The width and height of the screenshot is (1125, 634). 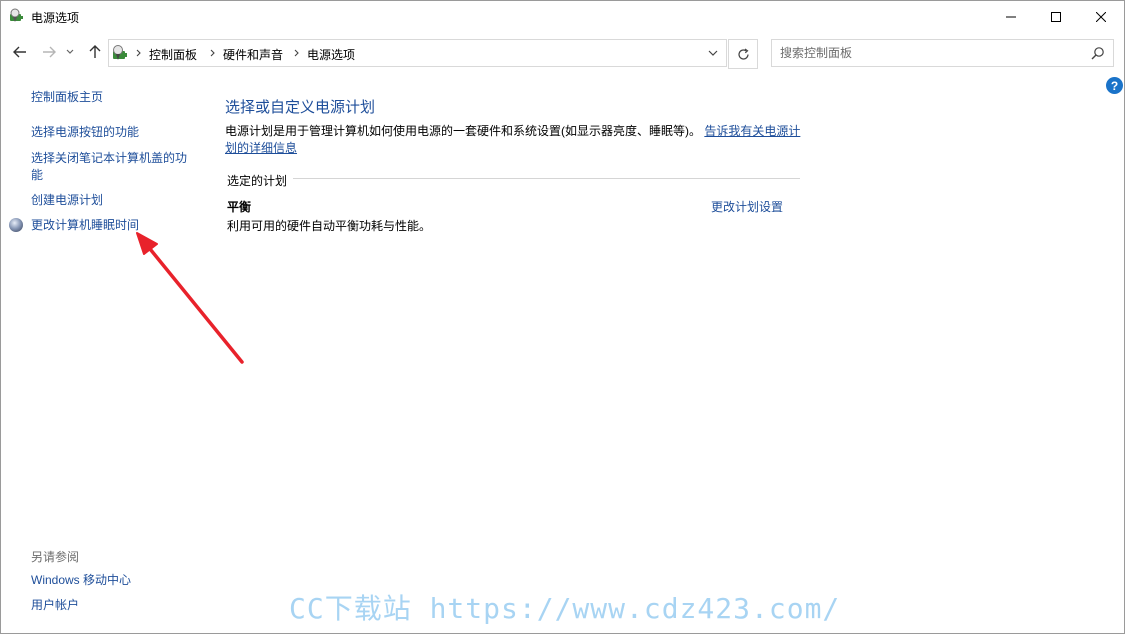 I want to click on up-arrow-icon, so click(x=95, y=51).